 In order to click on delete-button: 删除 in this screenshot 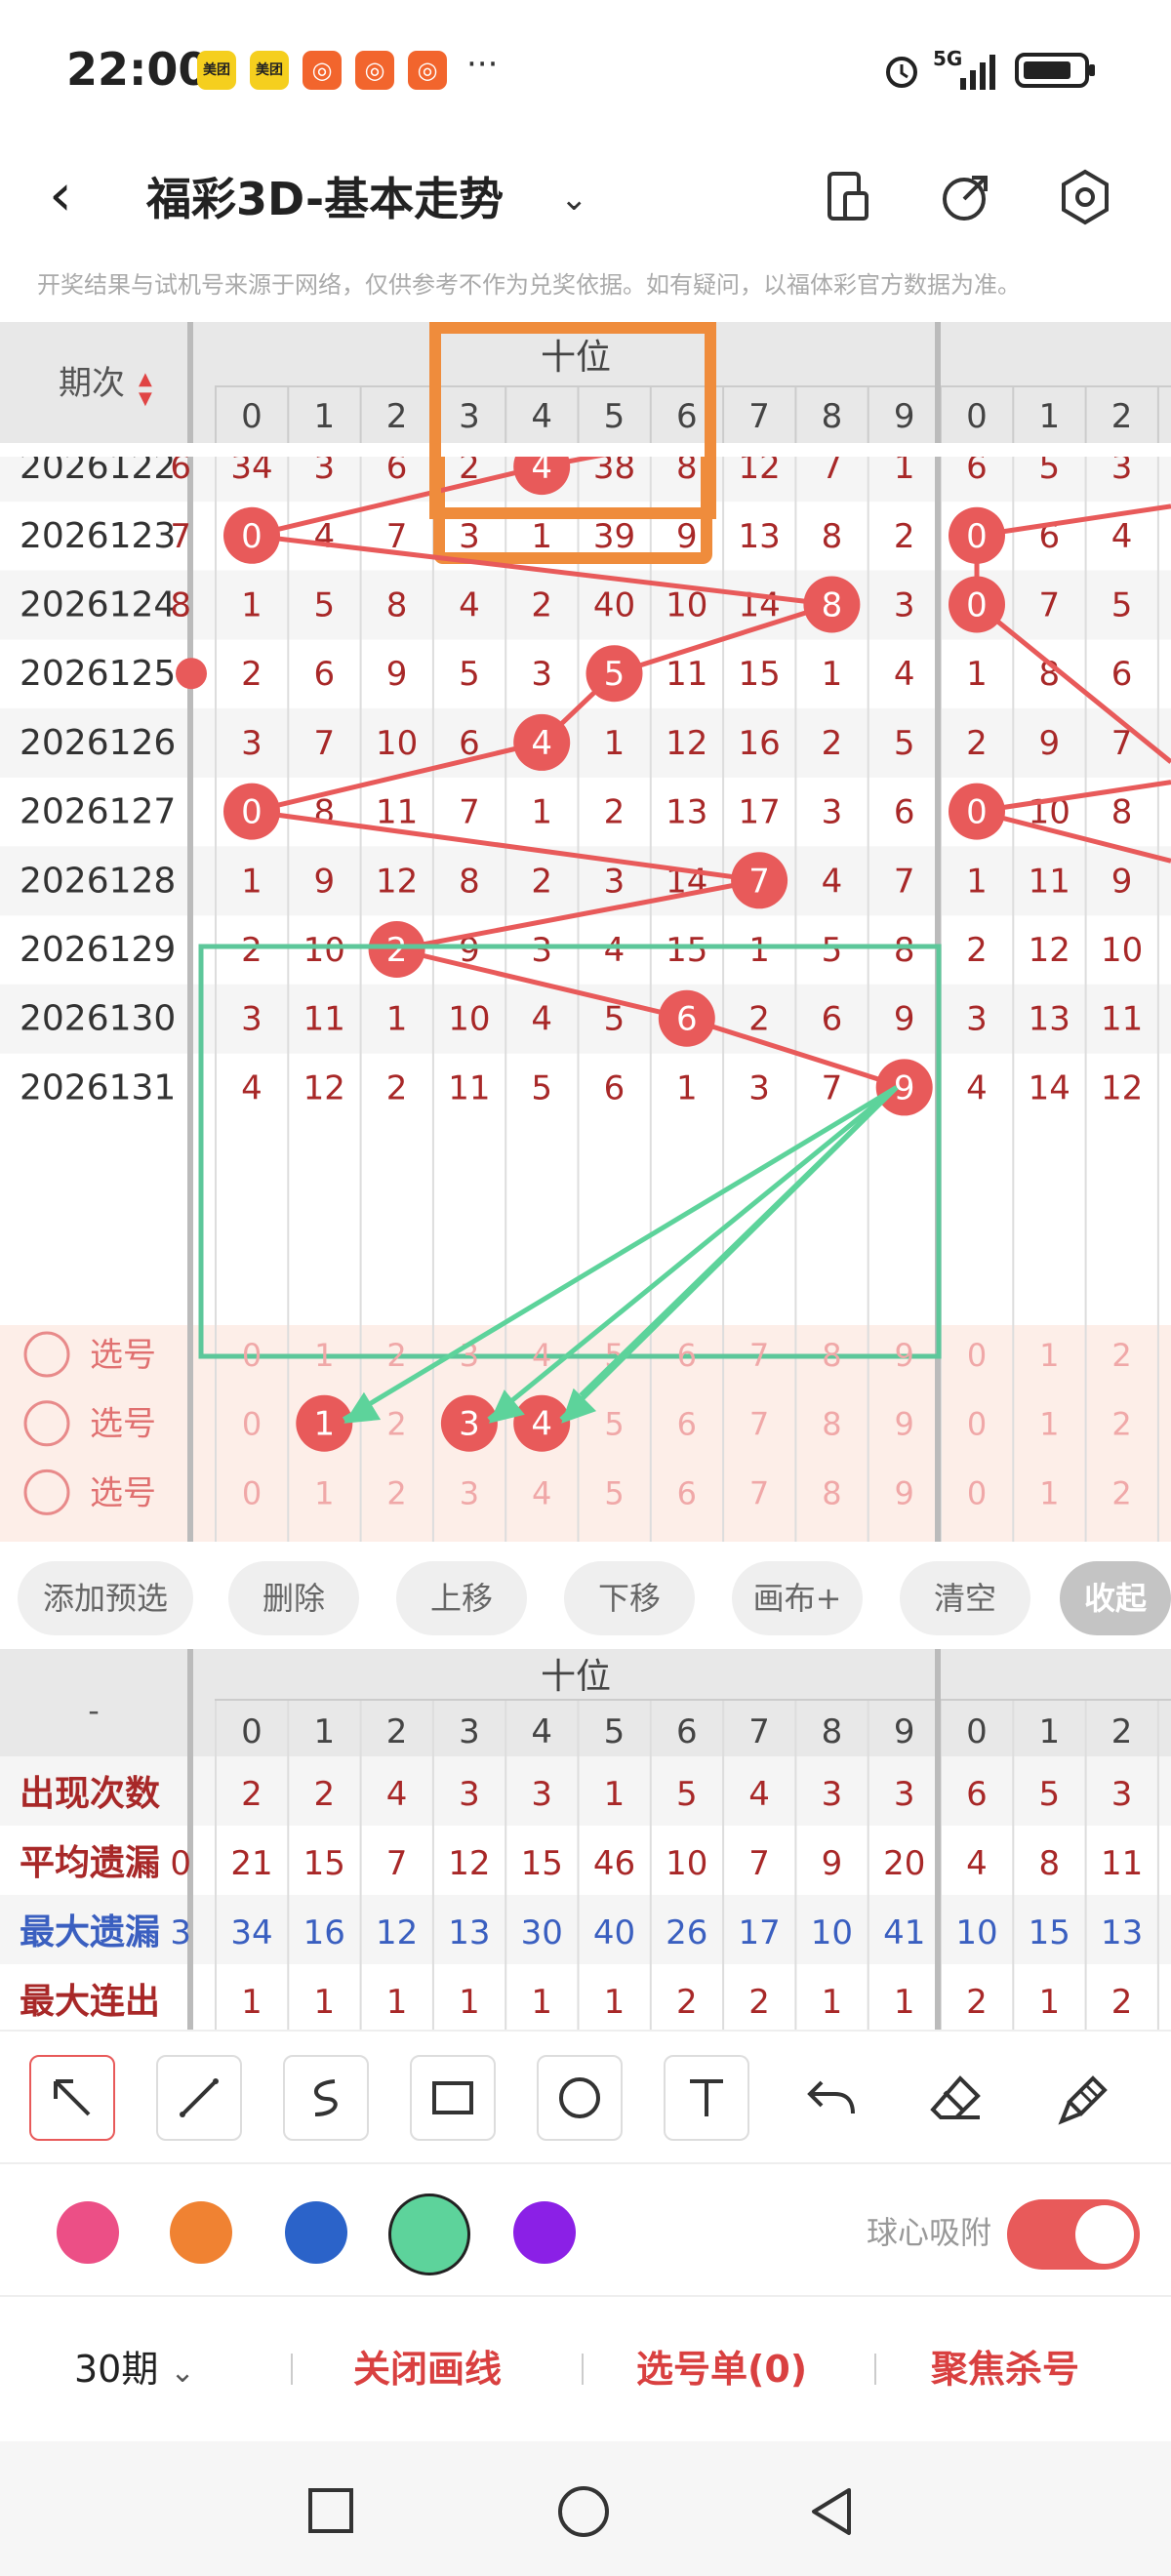, I will do `click(293, 1598)`.